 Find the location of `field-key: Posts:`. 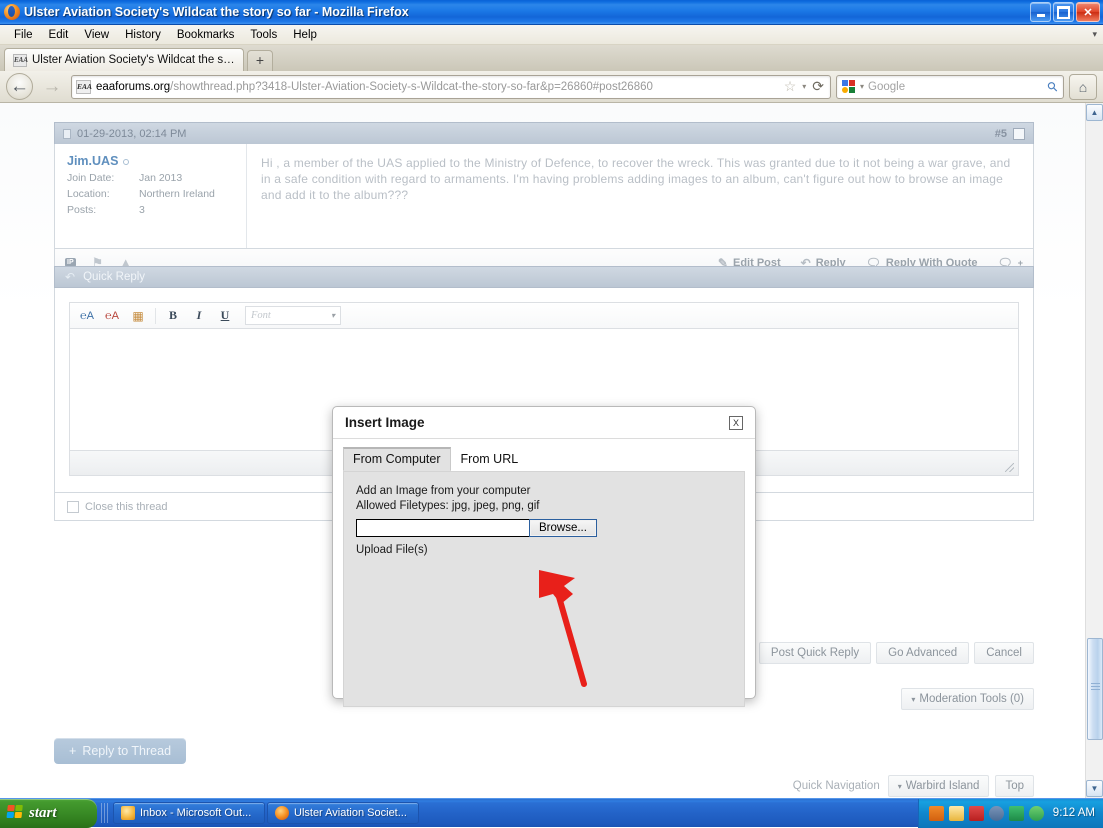

field-key: Posts: is located at coordinates (103, 210).